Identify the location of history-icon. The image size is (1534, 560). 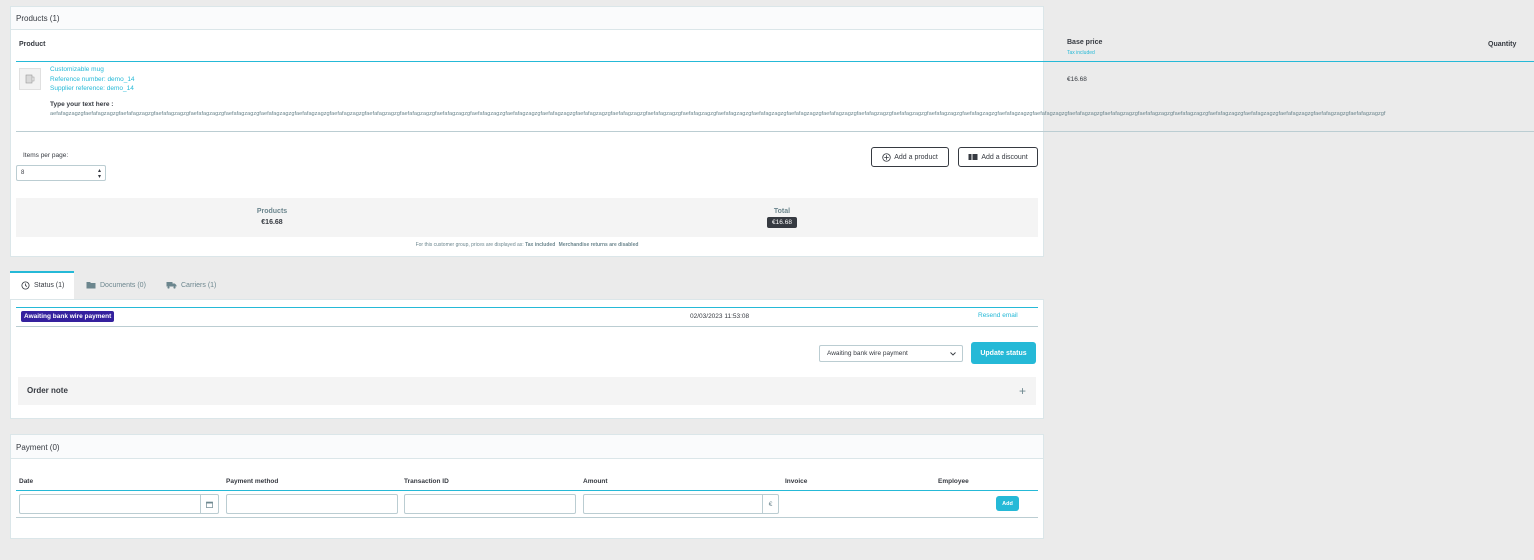
(25, 285).